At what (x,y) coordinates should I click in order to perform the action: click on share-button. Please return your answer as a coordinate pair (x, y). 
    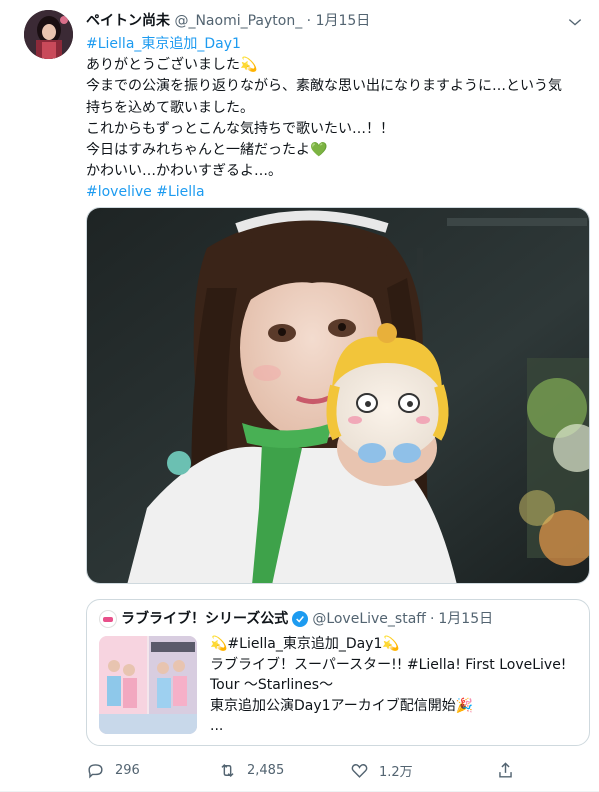
    Looking at the image, I should click on (505, 770).